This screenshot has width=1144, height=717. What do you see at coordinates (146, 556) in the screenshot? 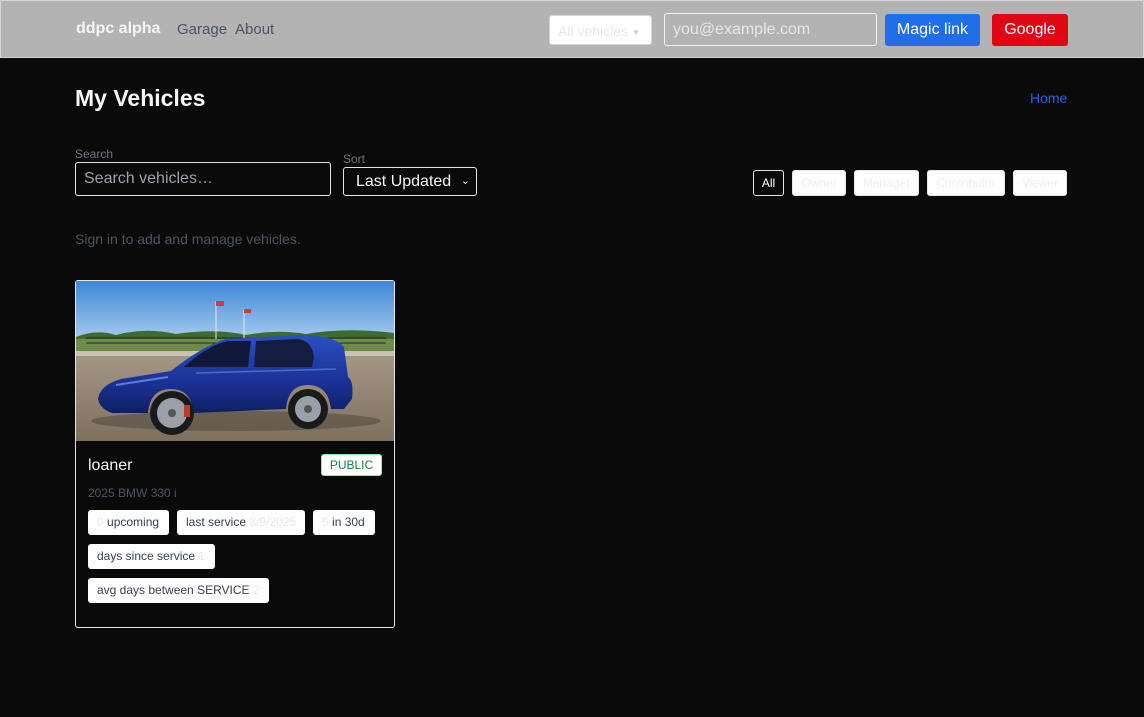
I see `stat-days-since-label: days since service` at bounding box center [146, 556].